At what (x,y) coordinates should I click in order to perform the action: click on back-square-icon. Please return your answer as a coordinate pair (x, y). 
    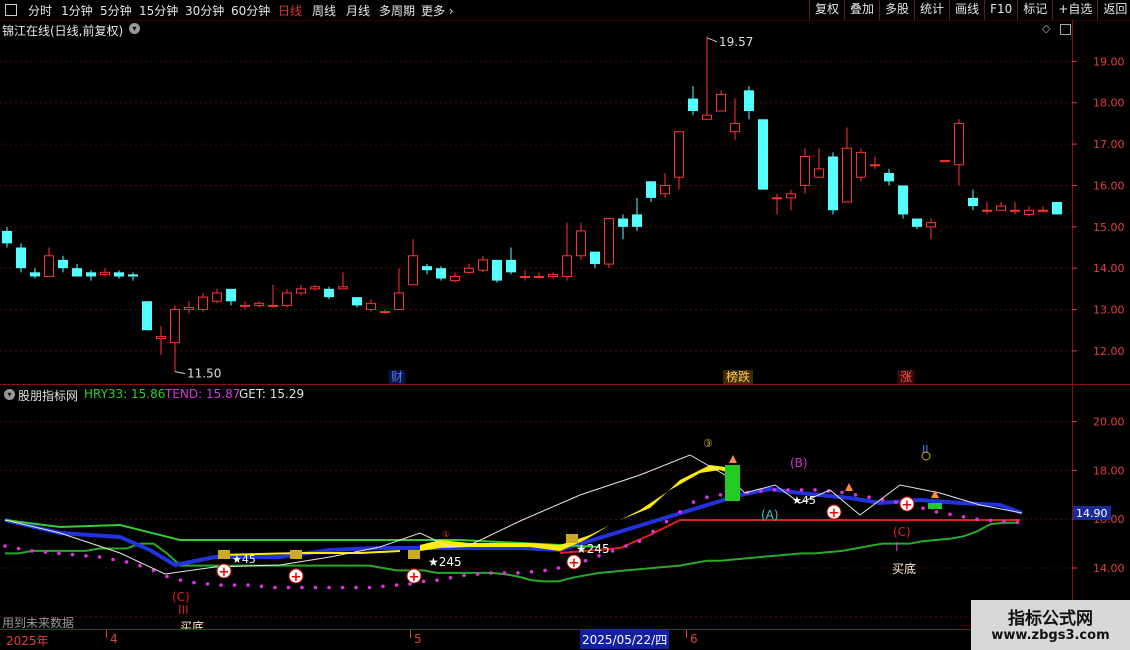
    Looking at the image, I should click on (11, 10).